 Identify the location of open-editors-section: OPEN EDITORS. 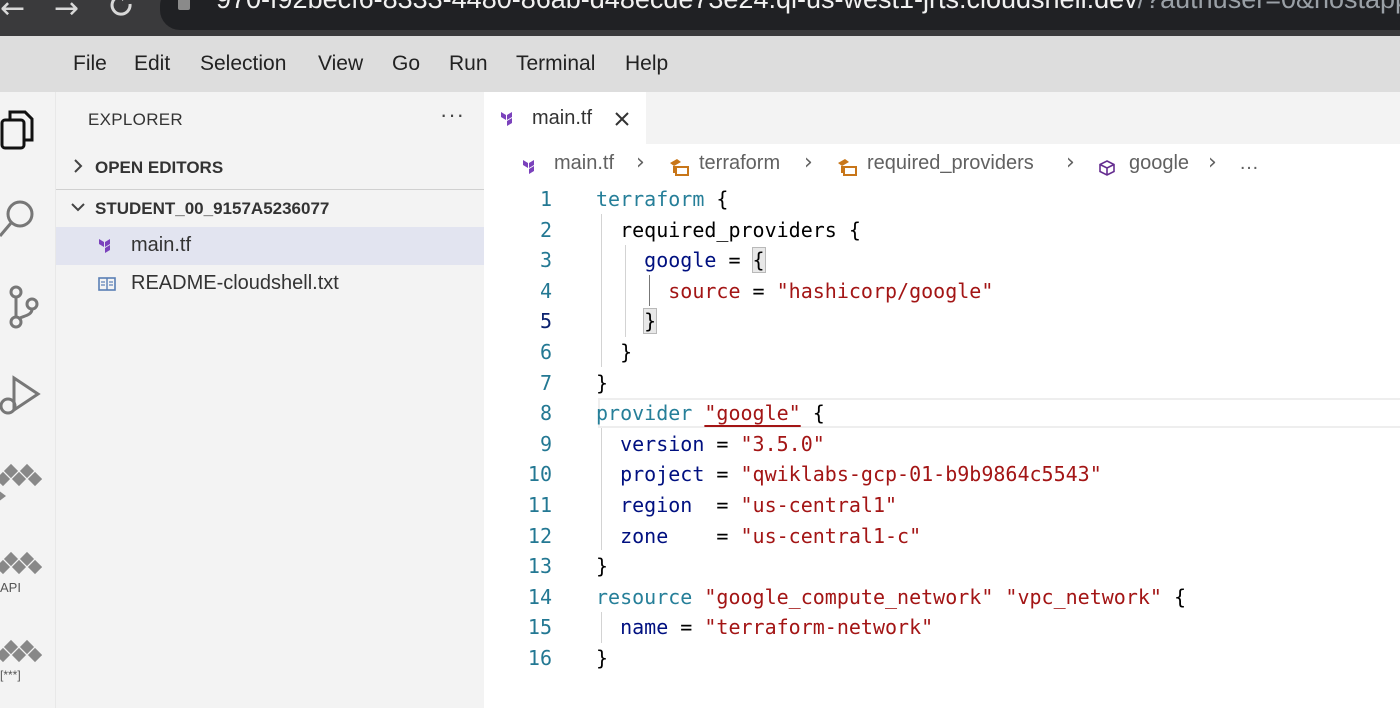
(270, 168).